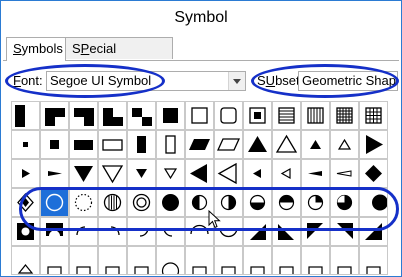 This screenshot has width=402, height=277. I want to click on symbol-cell-inverse-circle-upper, so click(54, 231).